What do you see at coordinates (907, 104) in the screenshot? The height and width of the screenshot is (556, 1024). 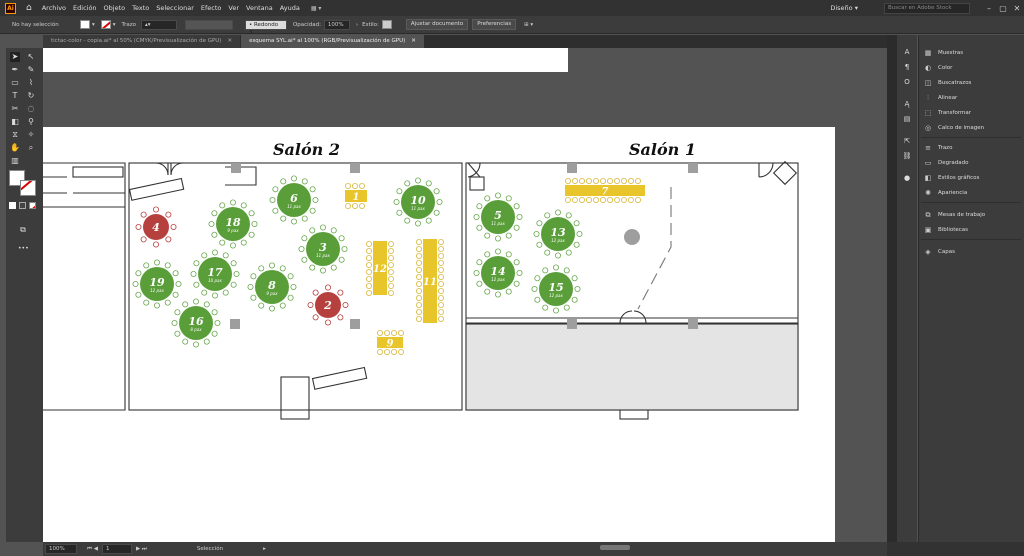 I see `glyphs-icon: Ą` at bounding box center [907, 104].